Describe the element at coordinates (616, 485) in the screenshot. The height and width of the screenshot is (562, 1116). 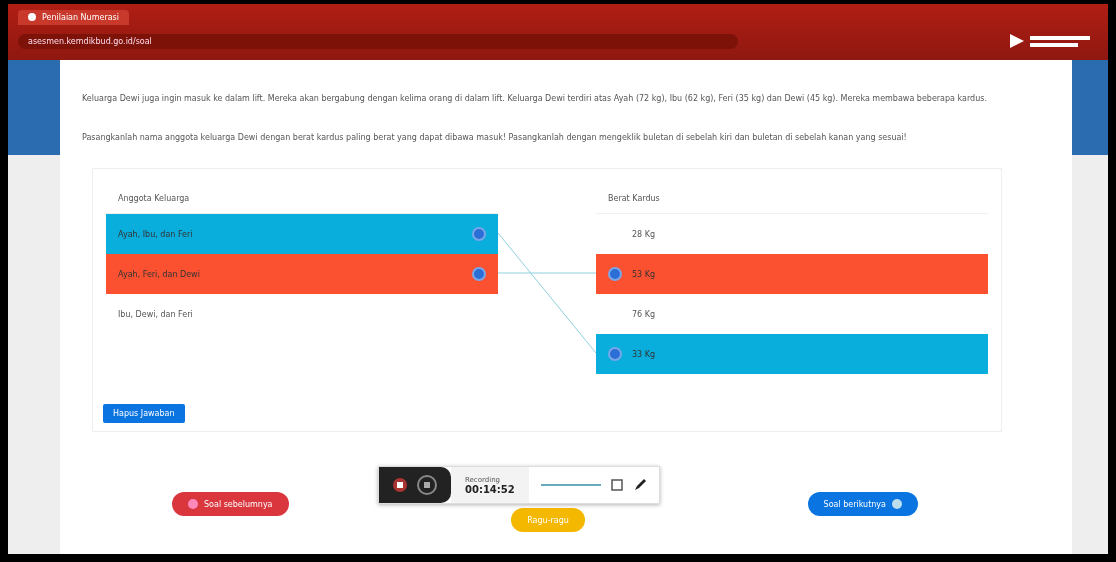
I see `webcam-icon` at that location.